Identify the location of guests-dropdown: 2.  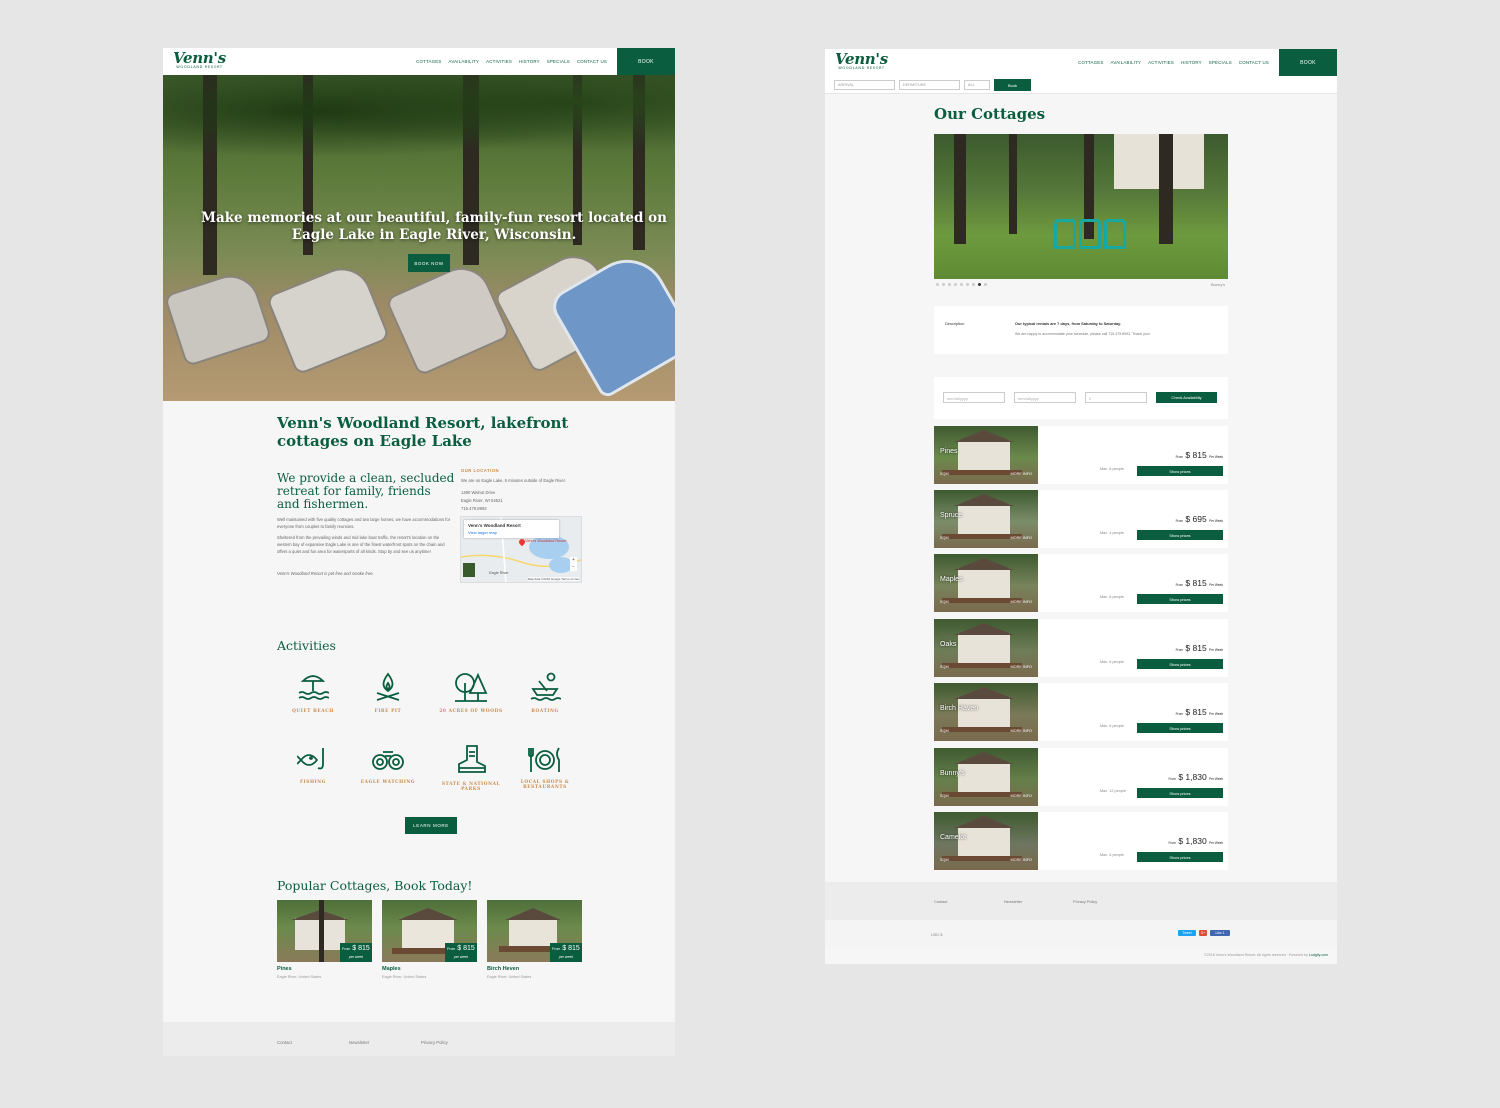
(1116, 397).